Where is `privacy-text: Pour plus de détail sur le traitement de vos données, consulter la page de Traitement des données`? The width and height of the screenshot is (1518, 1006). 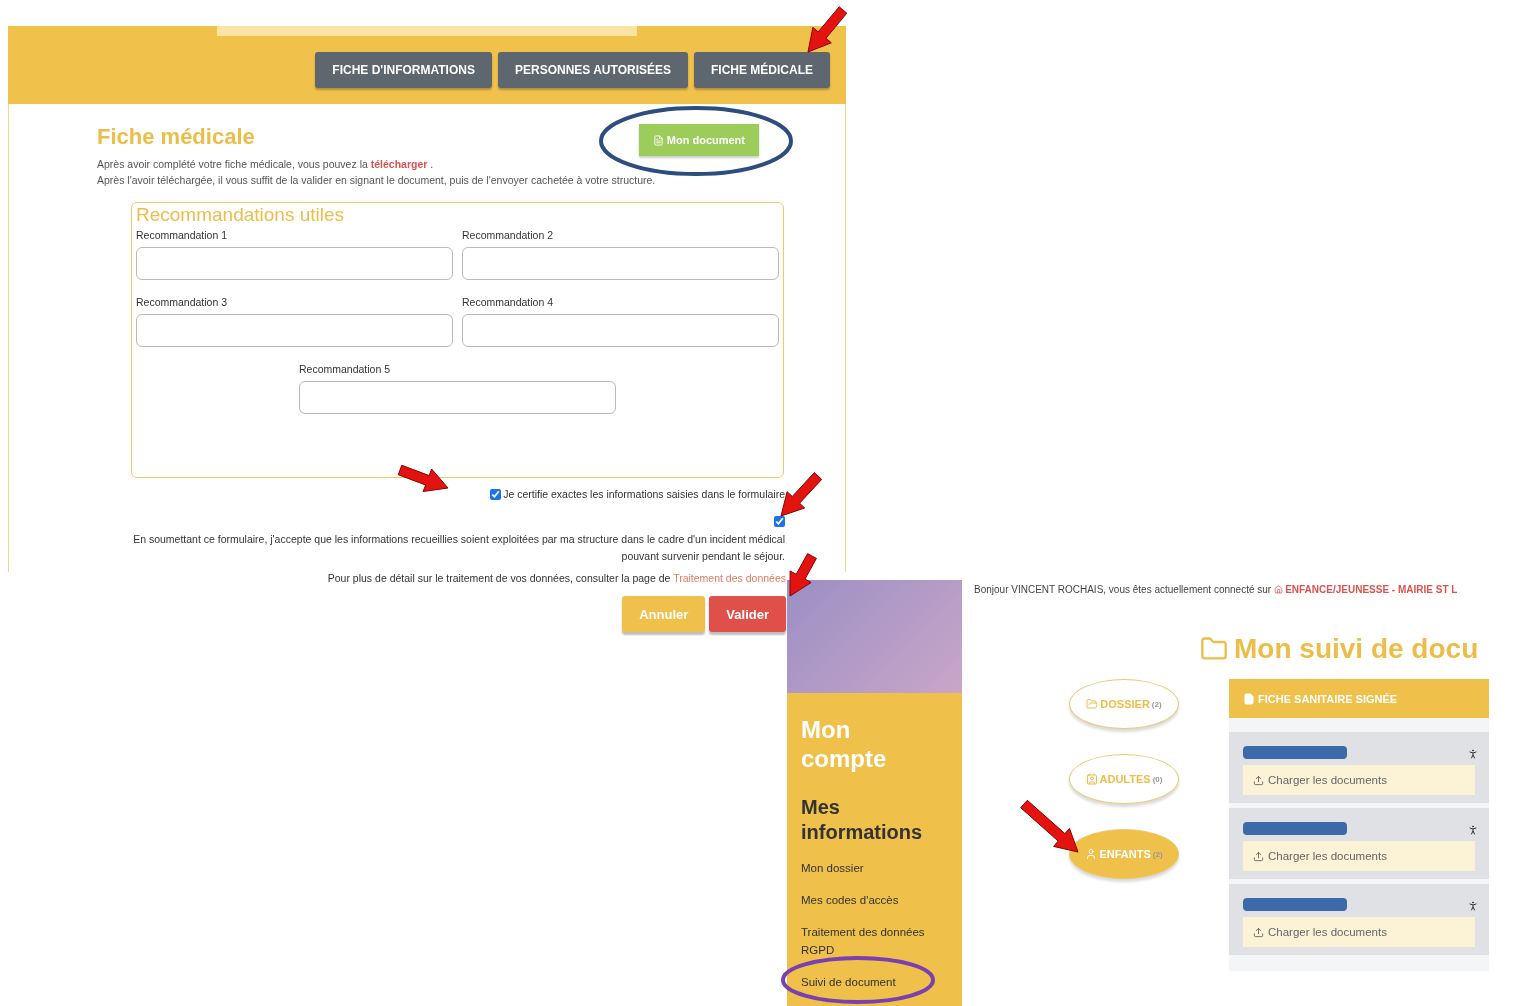
privacy-text: Pour plus de détail sur le traitement de vos données, consulter la page de Traitement des données is located at coordinates (556, 578).